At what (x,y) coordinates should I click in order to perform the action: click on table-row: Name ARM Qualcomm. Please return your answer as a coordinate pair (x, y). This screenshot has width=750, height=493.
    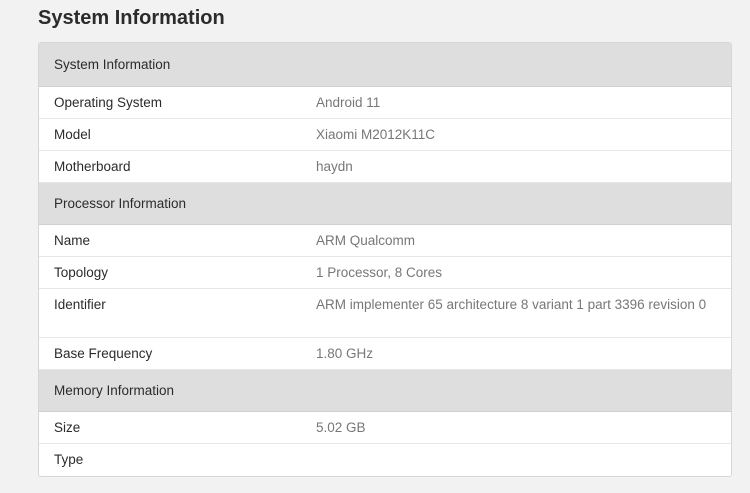
    Looking at the image, I should click on (385, 241).